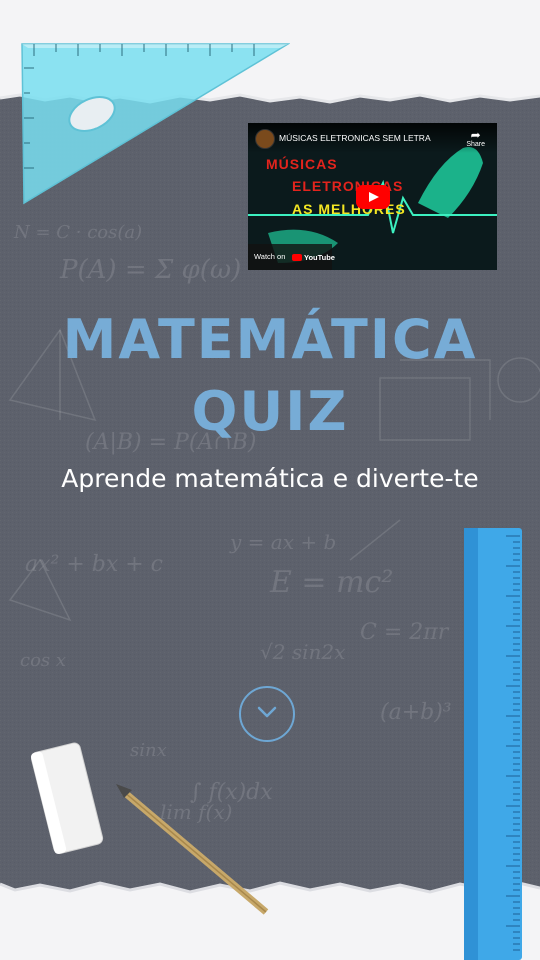 The width and height of the screenshot is (540, 960). Describe the element at coordinates (192, 849) in the screenshot. I see `pencil-image` at that location.